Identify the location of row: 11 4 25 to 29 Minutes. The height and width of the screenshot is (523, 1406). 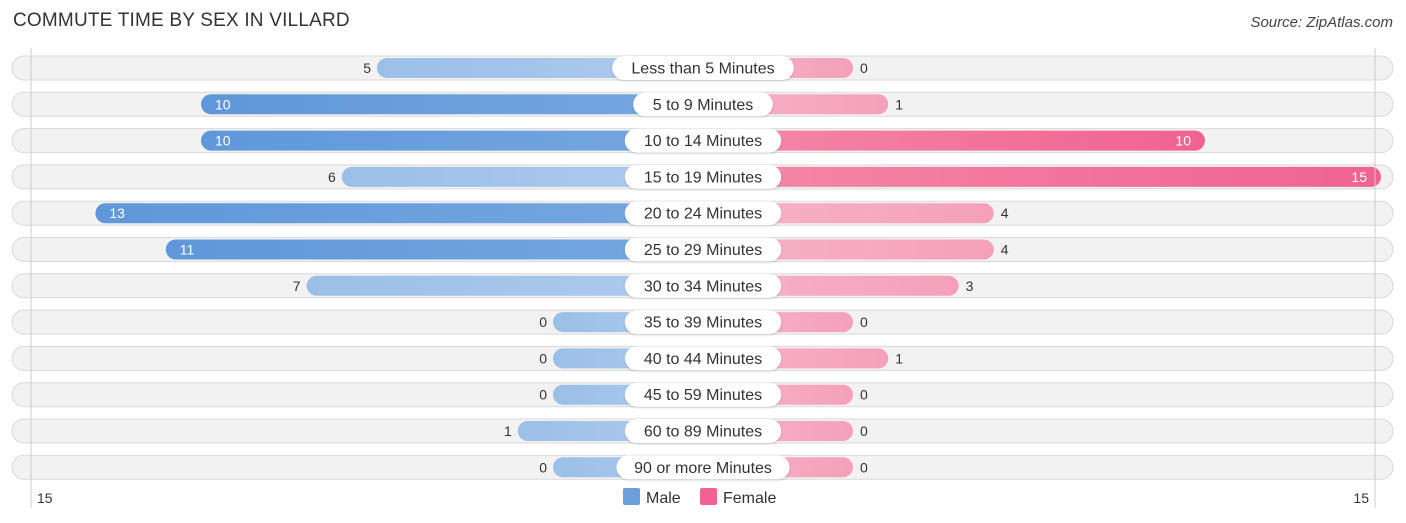
(702, 249).